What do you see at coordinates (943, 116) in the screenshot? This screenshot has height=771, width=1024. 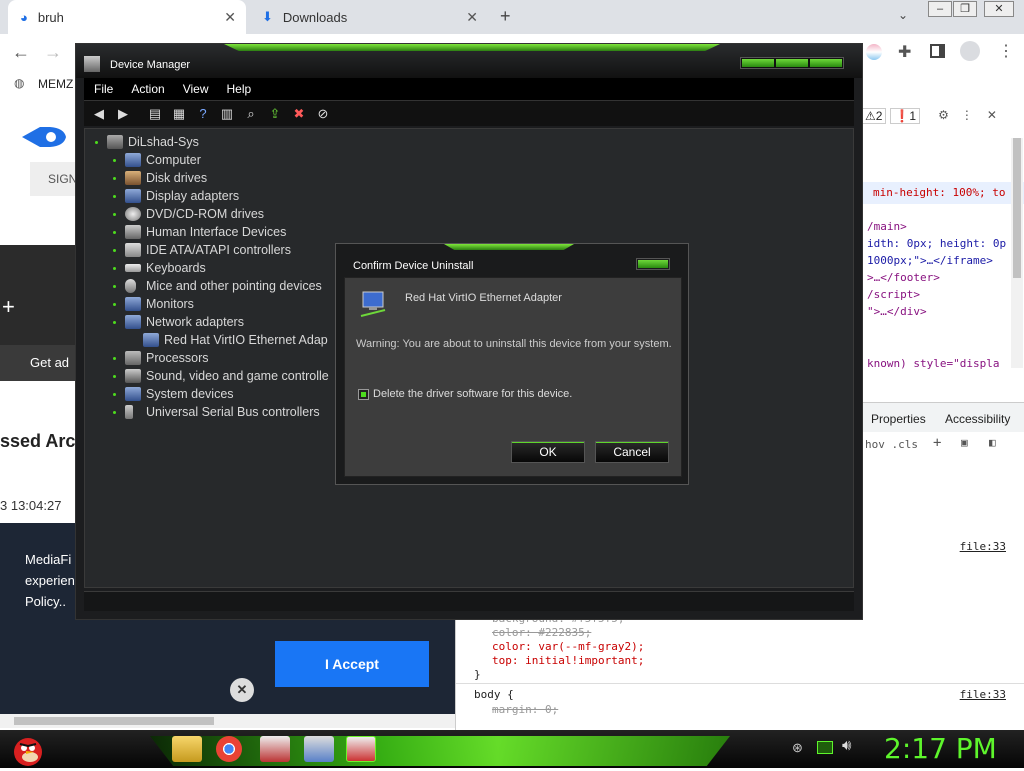 I see `settings-gear-icon: ⚙` at bounding box center [943, 116].